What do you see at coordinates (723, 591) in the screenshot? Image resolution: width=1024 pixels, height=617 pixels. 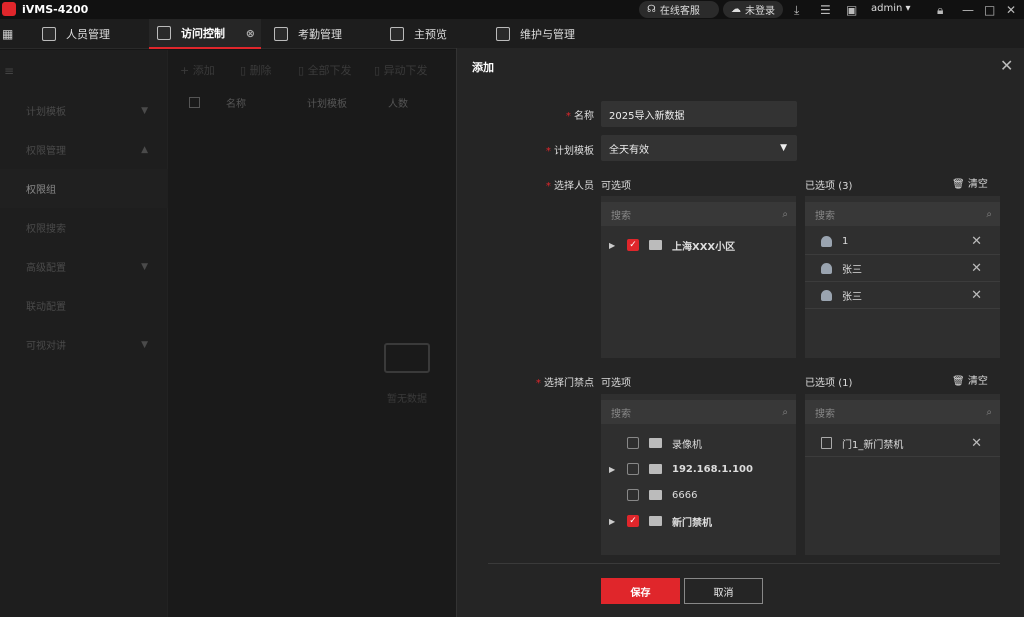 I see `cancel-button: 取消` at bounding box center [723, 591].